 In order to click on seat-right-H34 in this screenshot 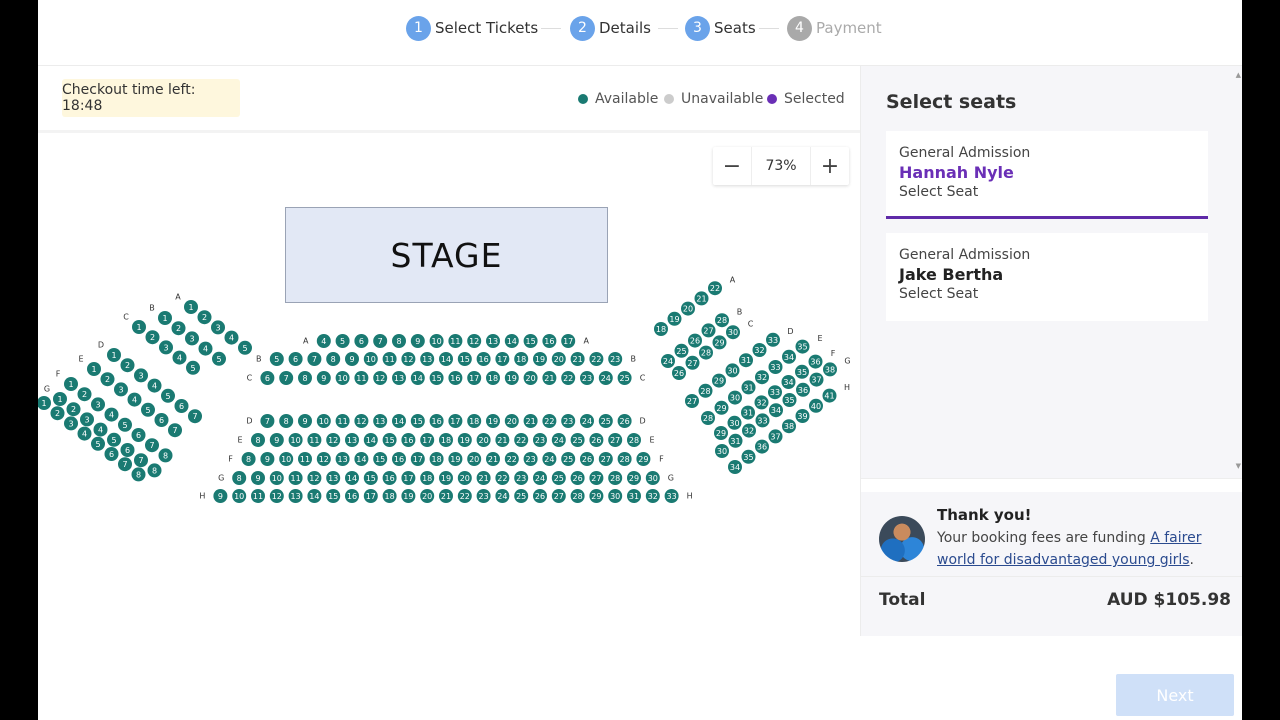, I will do `click(735, 467)`.